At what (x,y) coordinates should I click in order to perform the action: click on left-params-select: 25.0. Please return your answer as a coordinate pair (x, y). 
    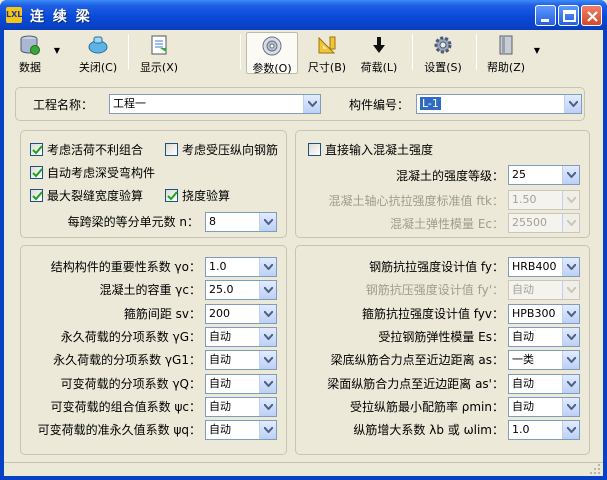
    Looking at the image, I should click on (241, 290).